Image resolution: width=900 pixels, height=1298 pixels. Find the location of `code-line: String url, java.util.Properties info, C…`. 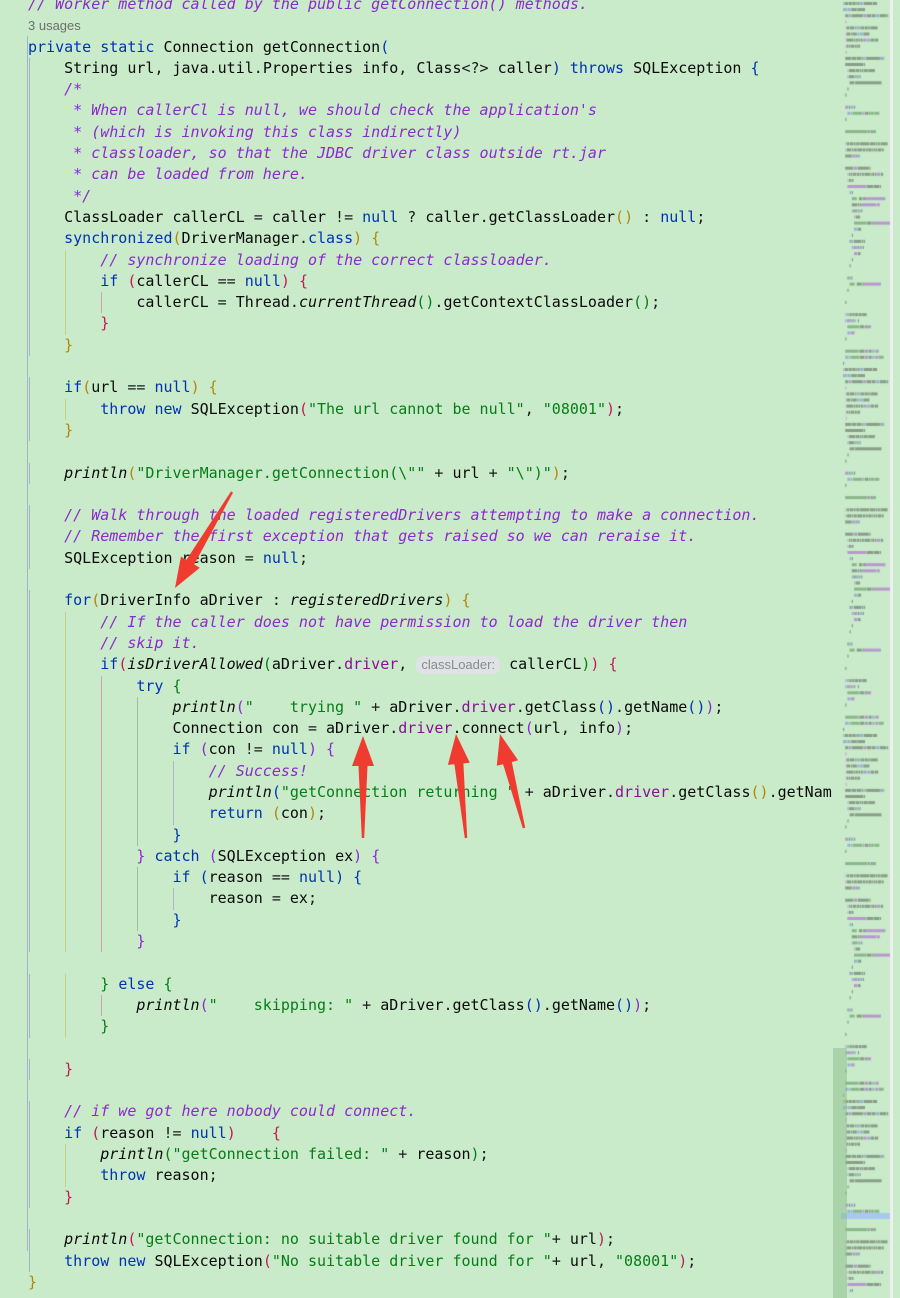

code-line: String url, java.util.Properties info, C… is located at coordinates (416, 68).